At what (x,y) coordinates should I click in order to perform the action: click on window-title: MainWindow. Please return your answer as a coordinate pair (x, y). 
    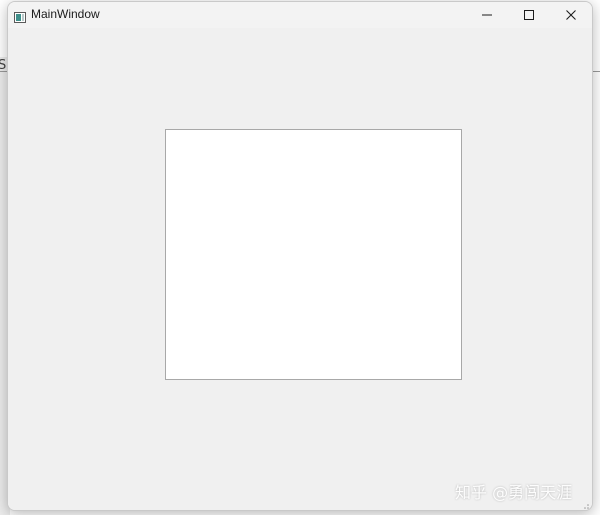
    Looking at the image, I should click on (65, 14).